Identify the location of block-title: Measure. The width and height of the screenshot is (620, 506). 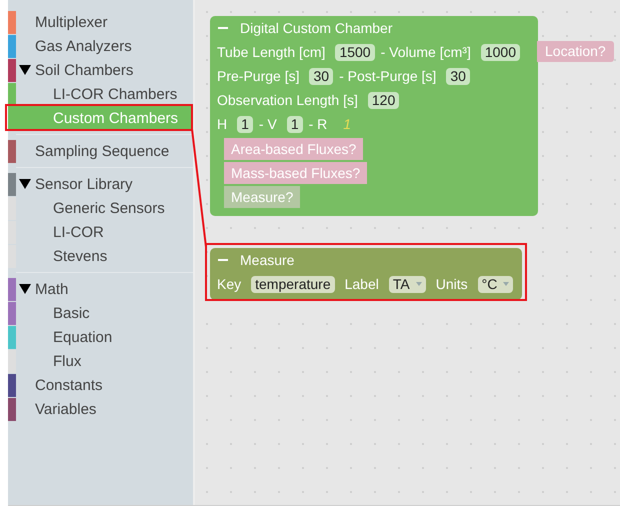
(267, 260).